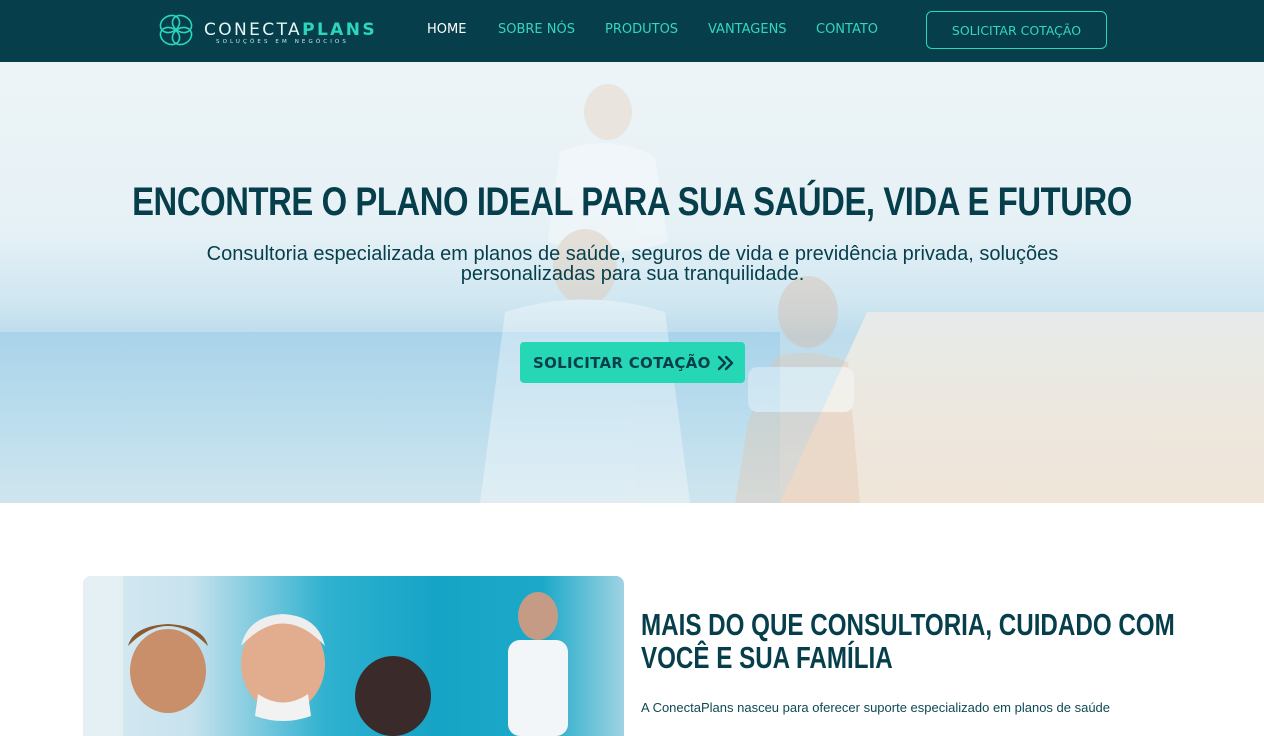 Image resolution: width=1264 pixels, height=736 pixels. What do you see at coordinates (847, 29) in the screenshot?
I see `nav-link-contato: CONTATO` at bounding box center [847, 29].